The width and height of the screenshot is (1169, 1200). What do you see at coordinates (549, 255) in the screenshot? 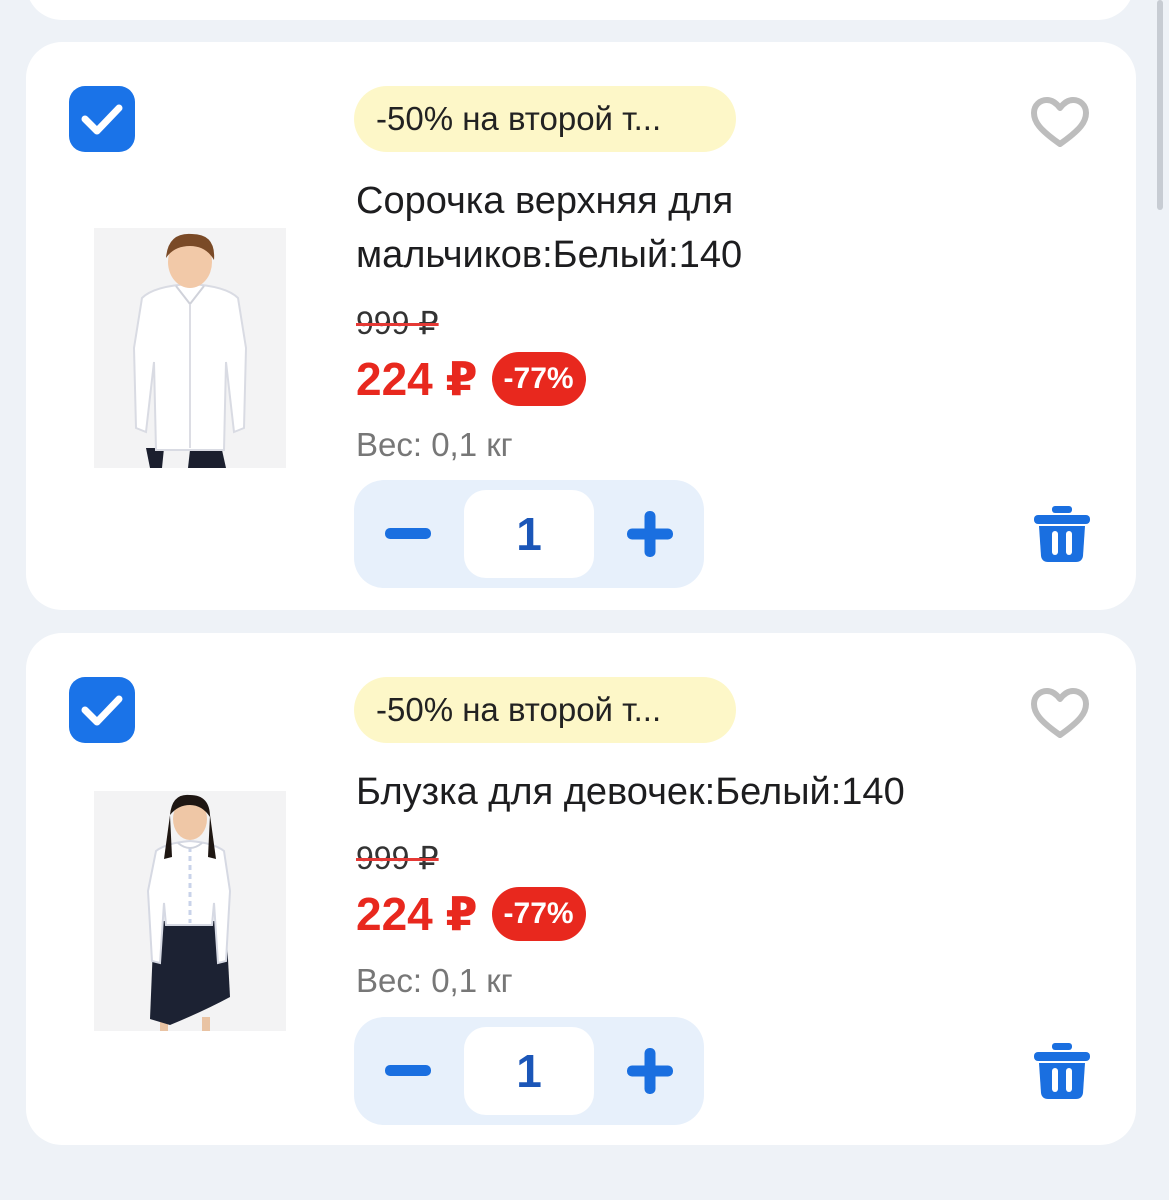
I see `product-title-line: мальчиков:Белый:140` at bounding box center [549, 255].